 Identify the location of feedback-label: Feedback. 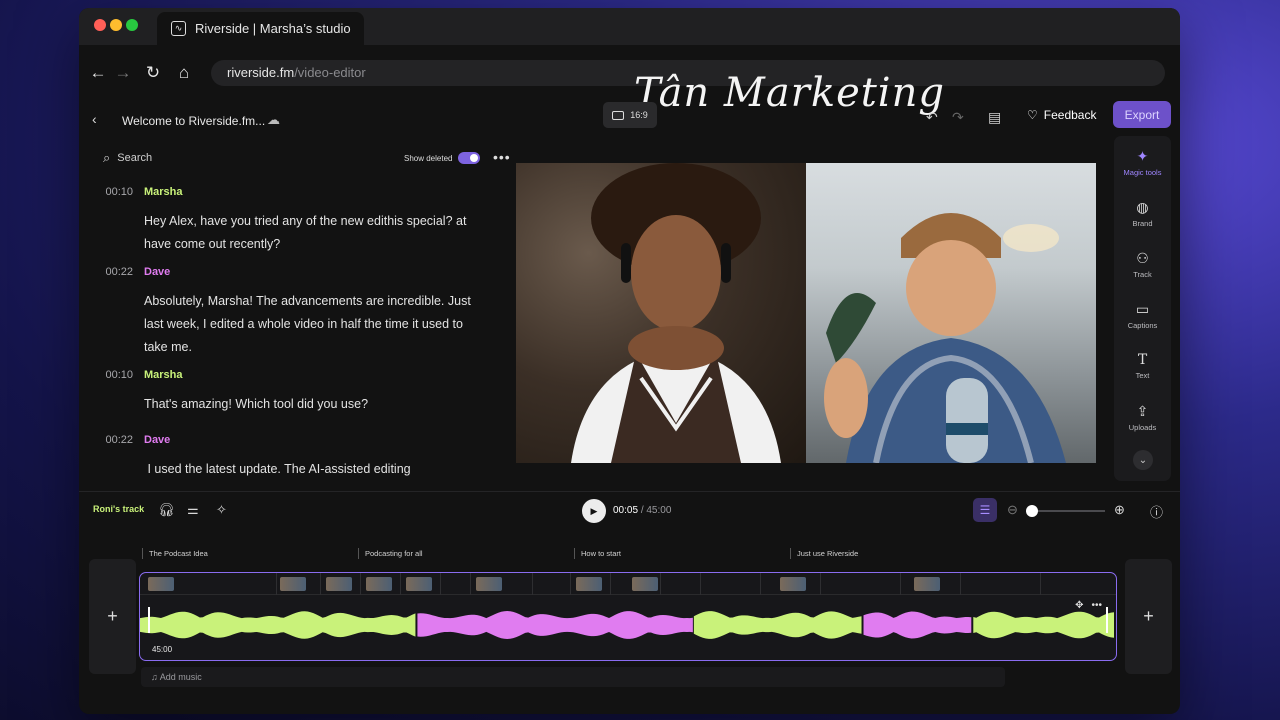
(1070, 115).